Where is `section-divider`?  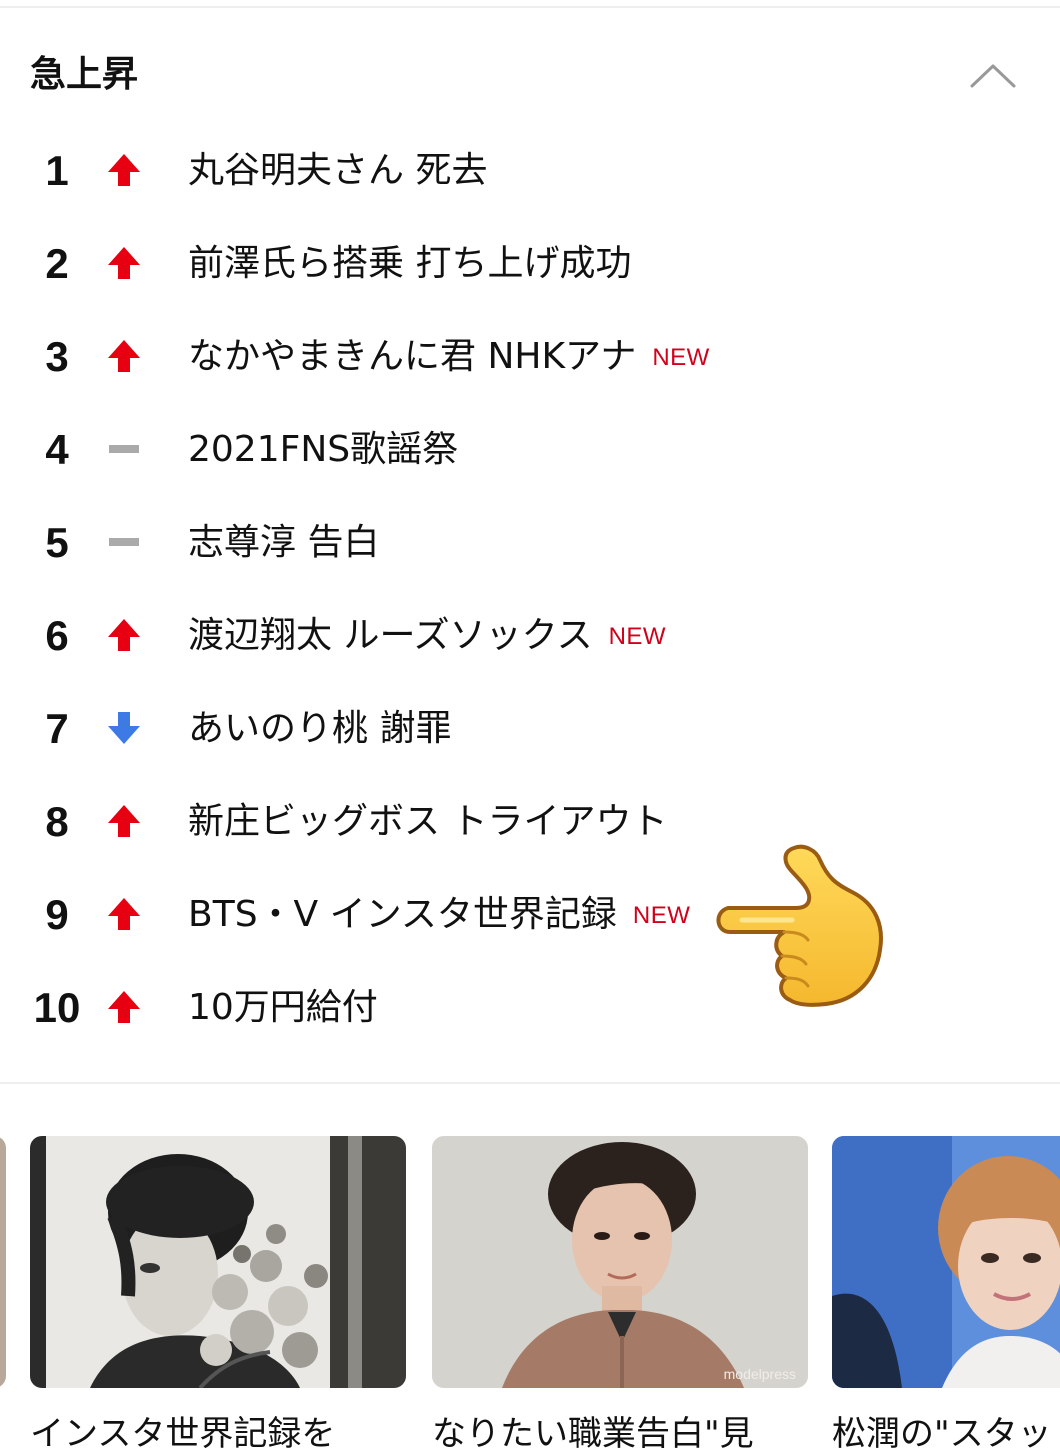
section-divider is located at coordinates (530, 1083).